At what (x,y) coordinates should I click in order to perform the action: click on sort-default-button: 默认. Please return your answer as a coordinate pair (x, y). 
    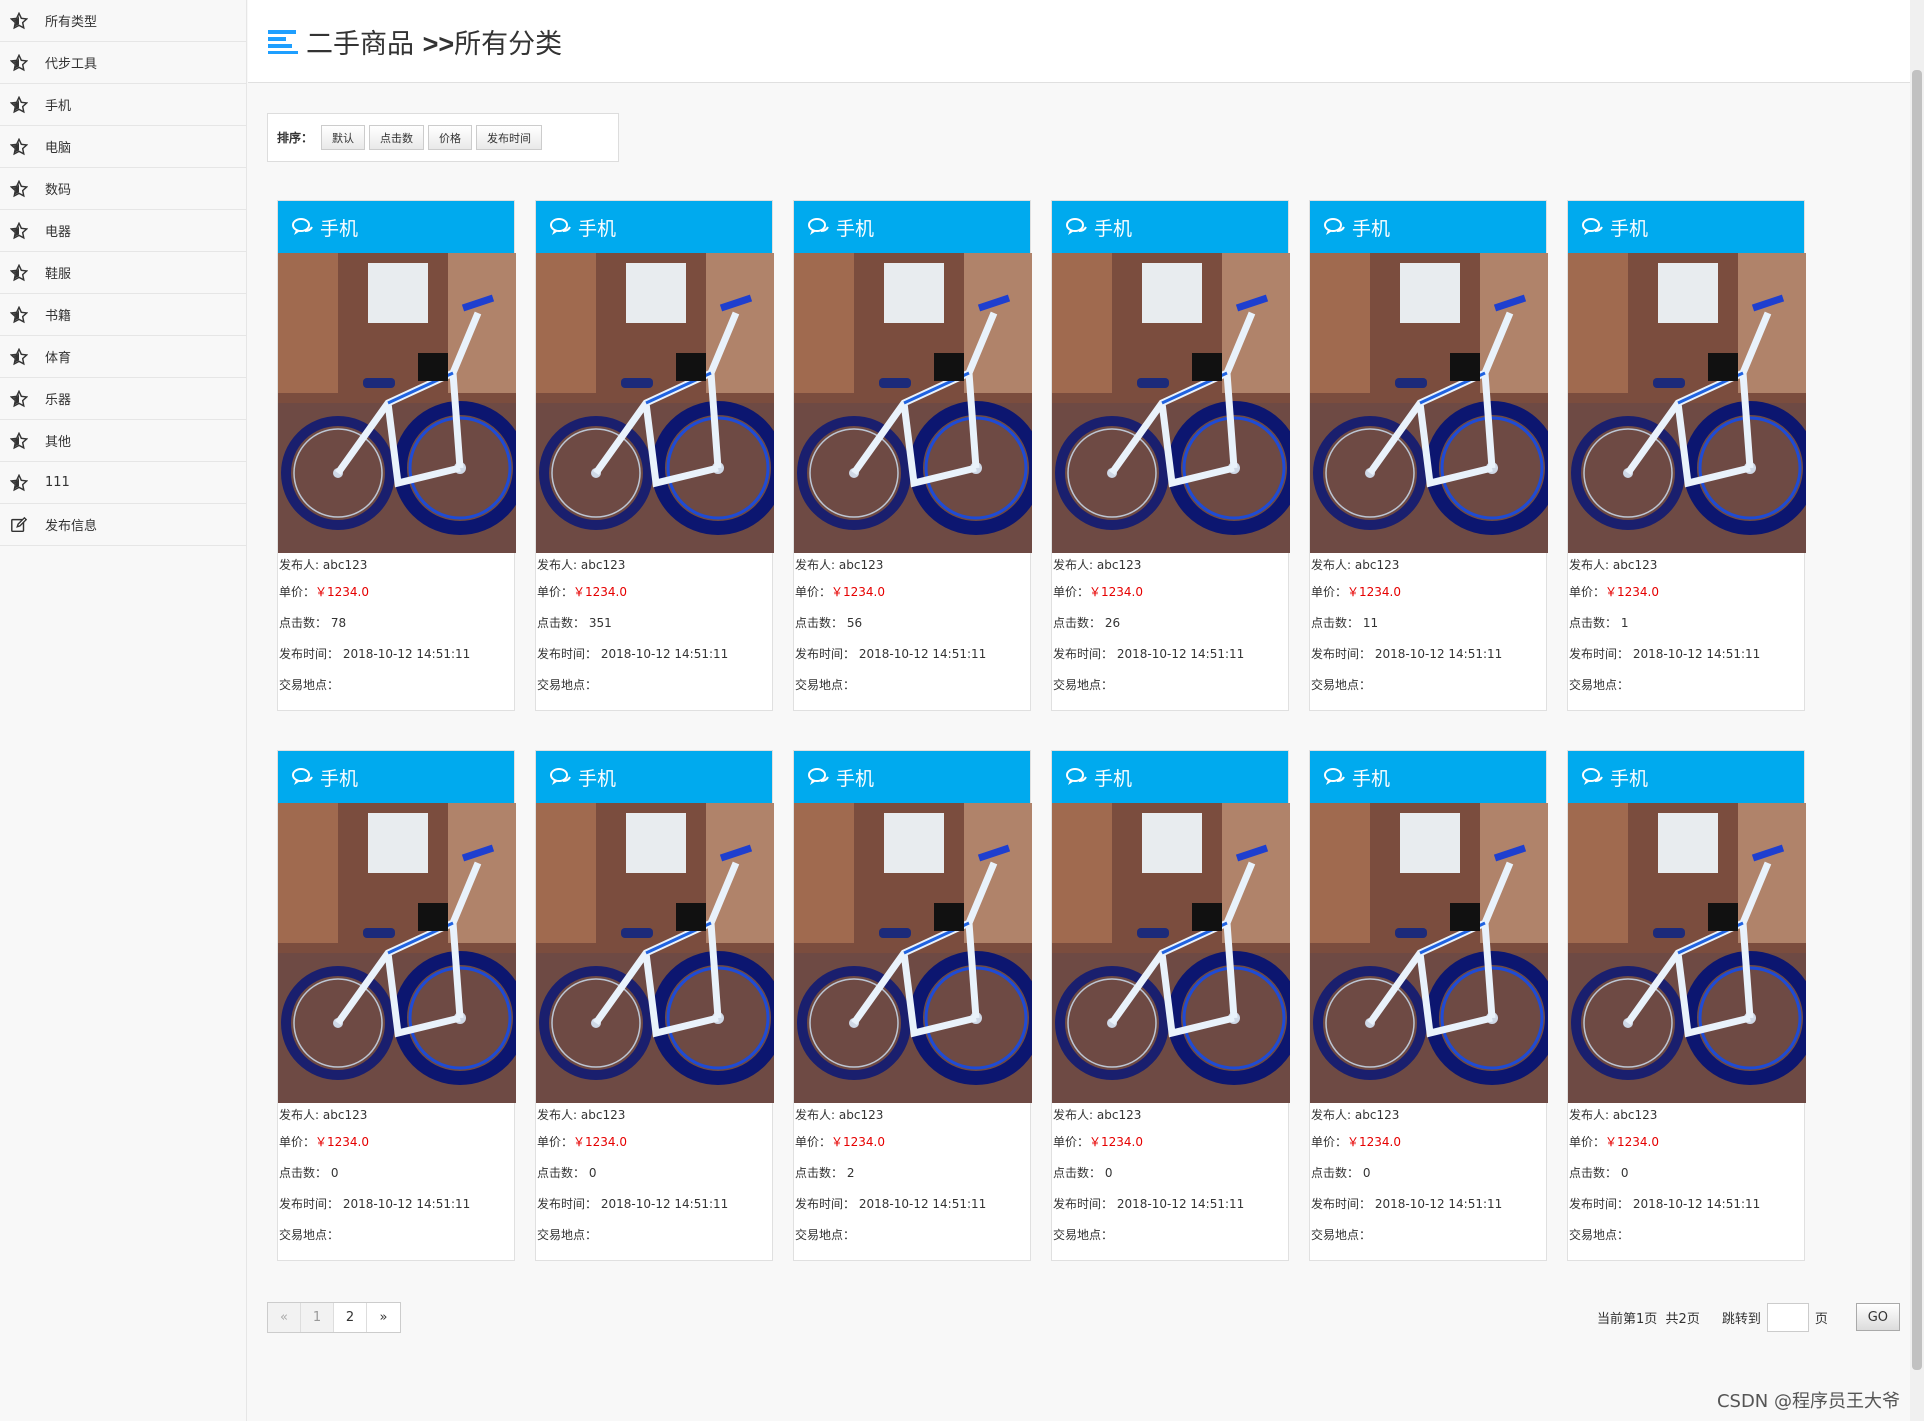
    Looking at the image, I should click on (343, 137).